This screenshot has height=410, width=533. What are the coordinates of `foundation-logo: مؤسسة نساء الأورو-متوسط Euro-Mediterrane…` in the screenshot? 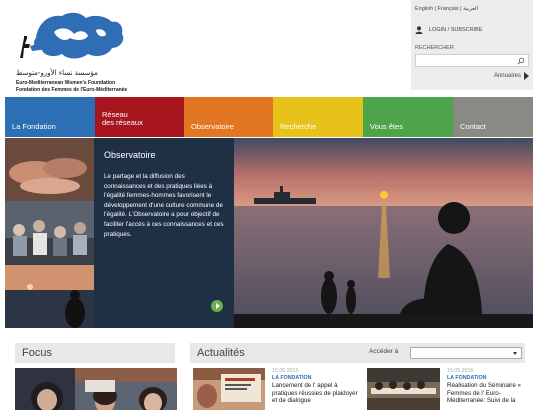 It's located at (74, 50).